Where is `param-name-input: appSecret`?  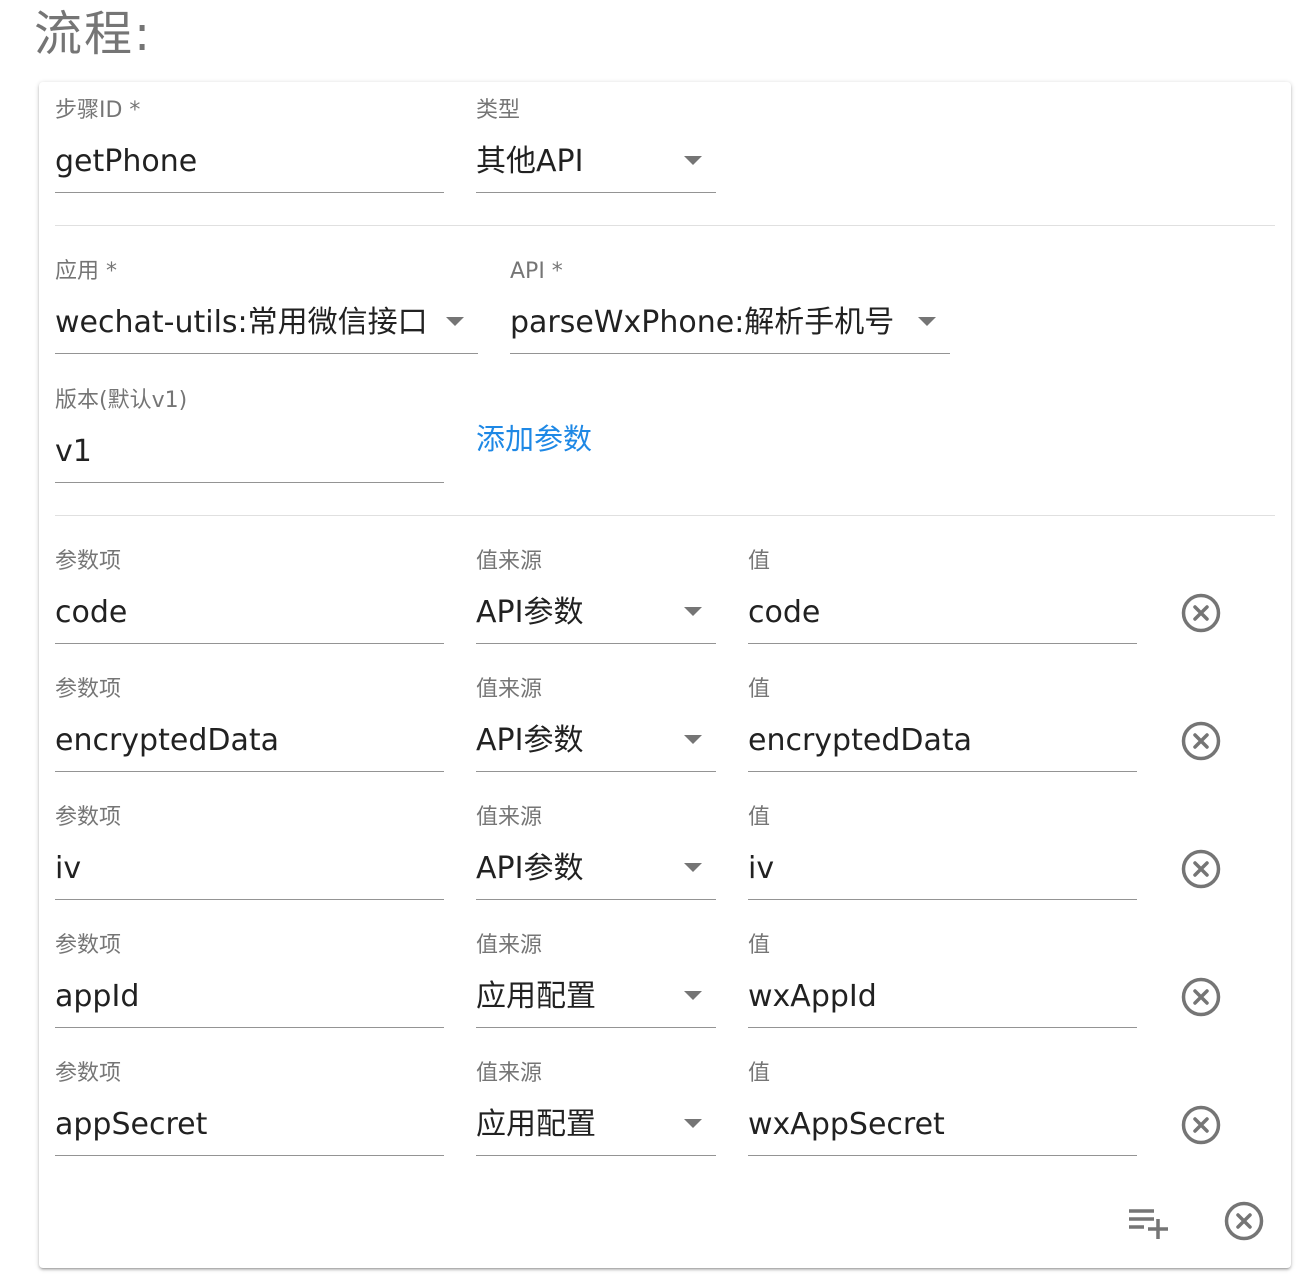
param-name-input: appSecret is located at coordinates (131, 1125).